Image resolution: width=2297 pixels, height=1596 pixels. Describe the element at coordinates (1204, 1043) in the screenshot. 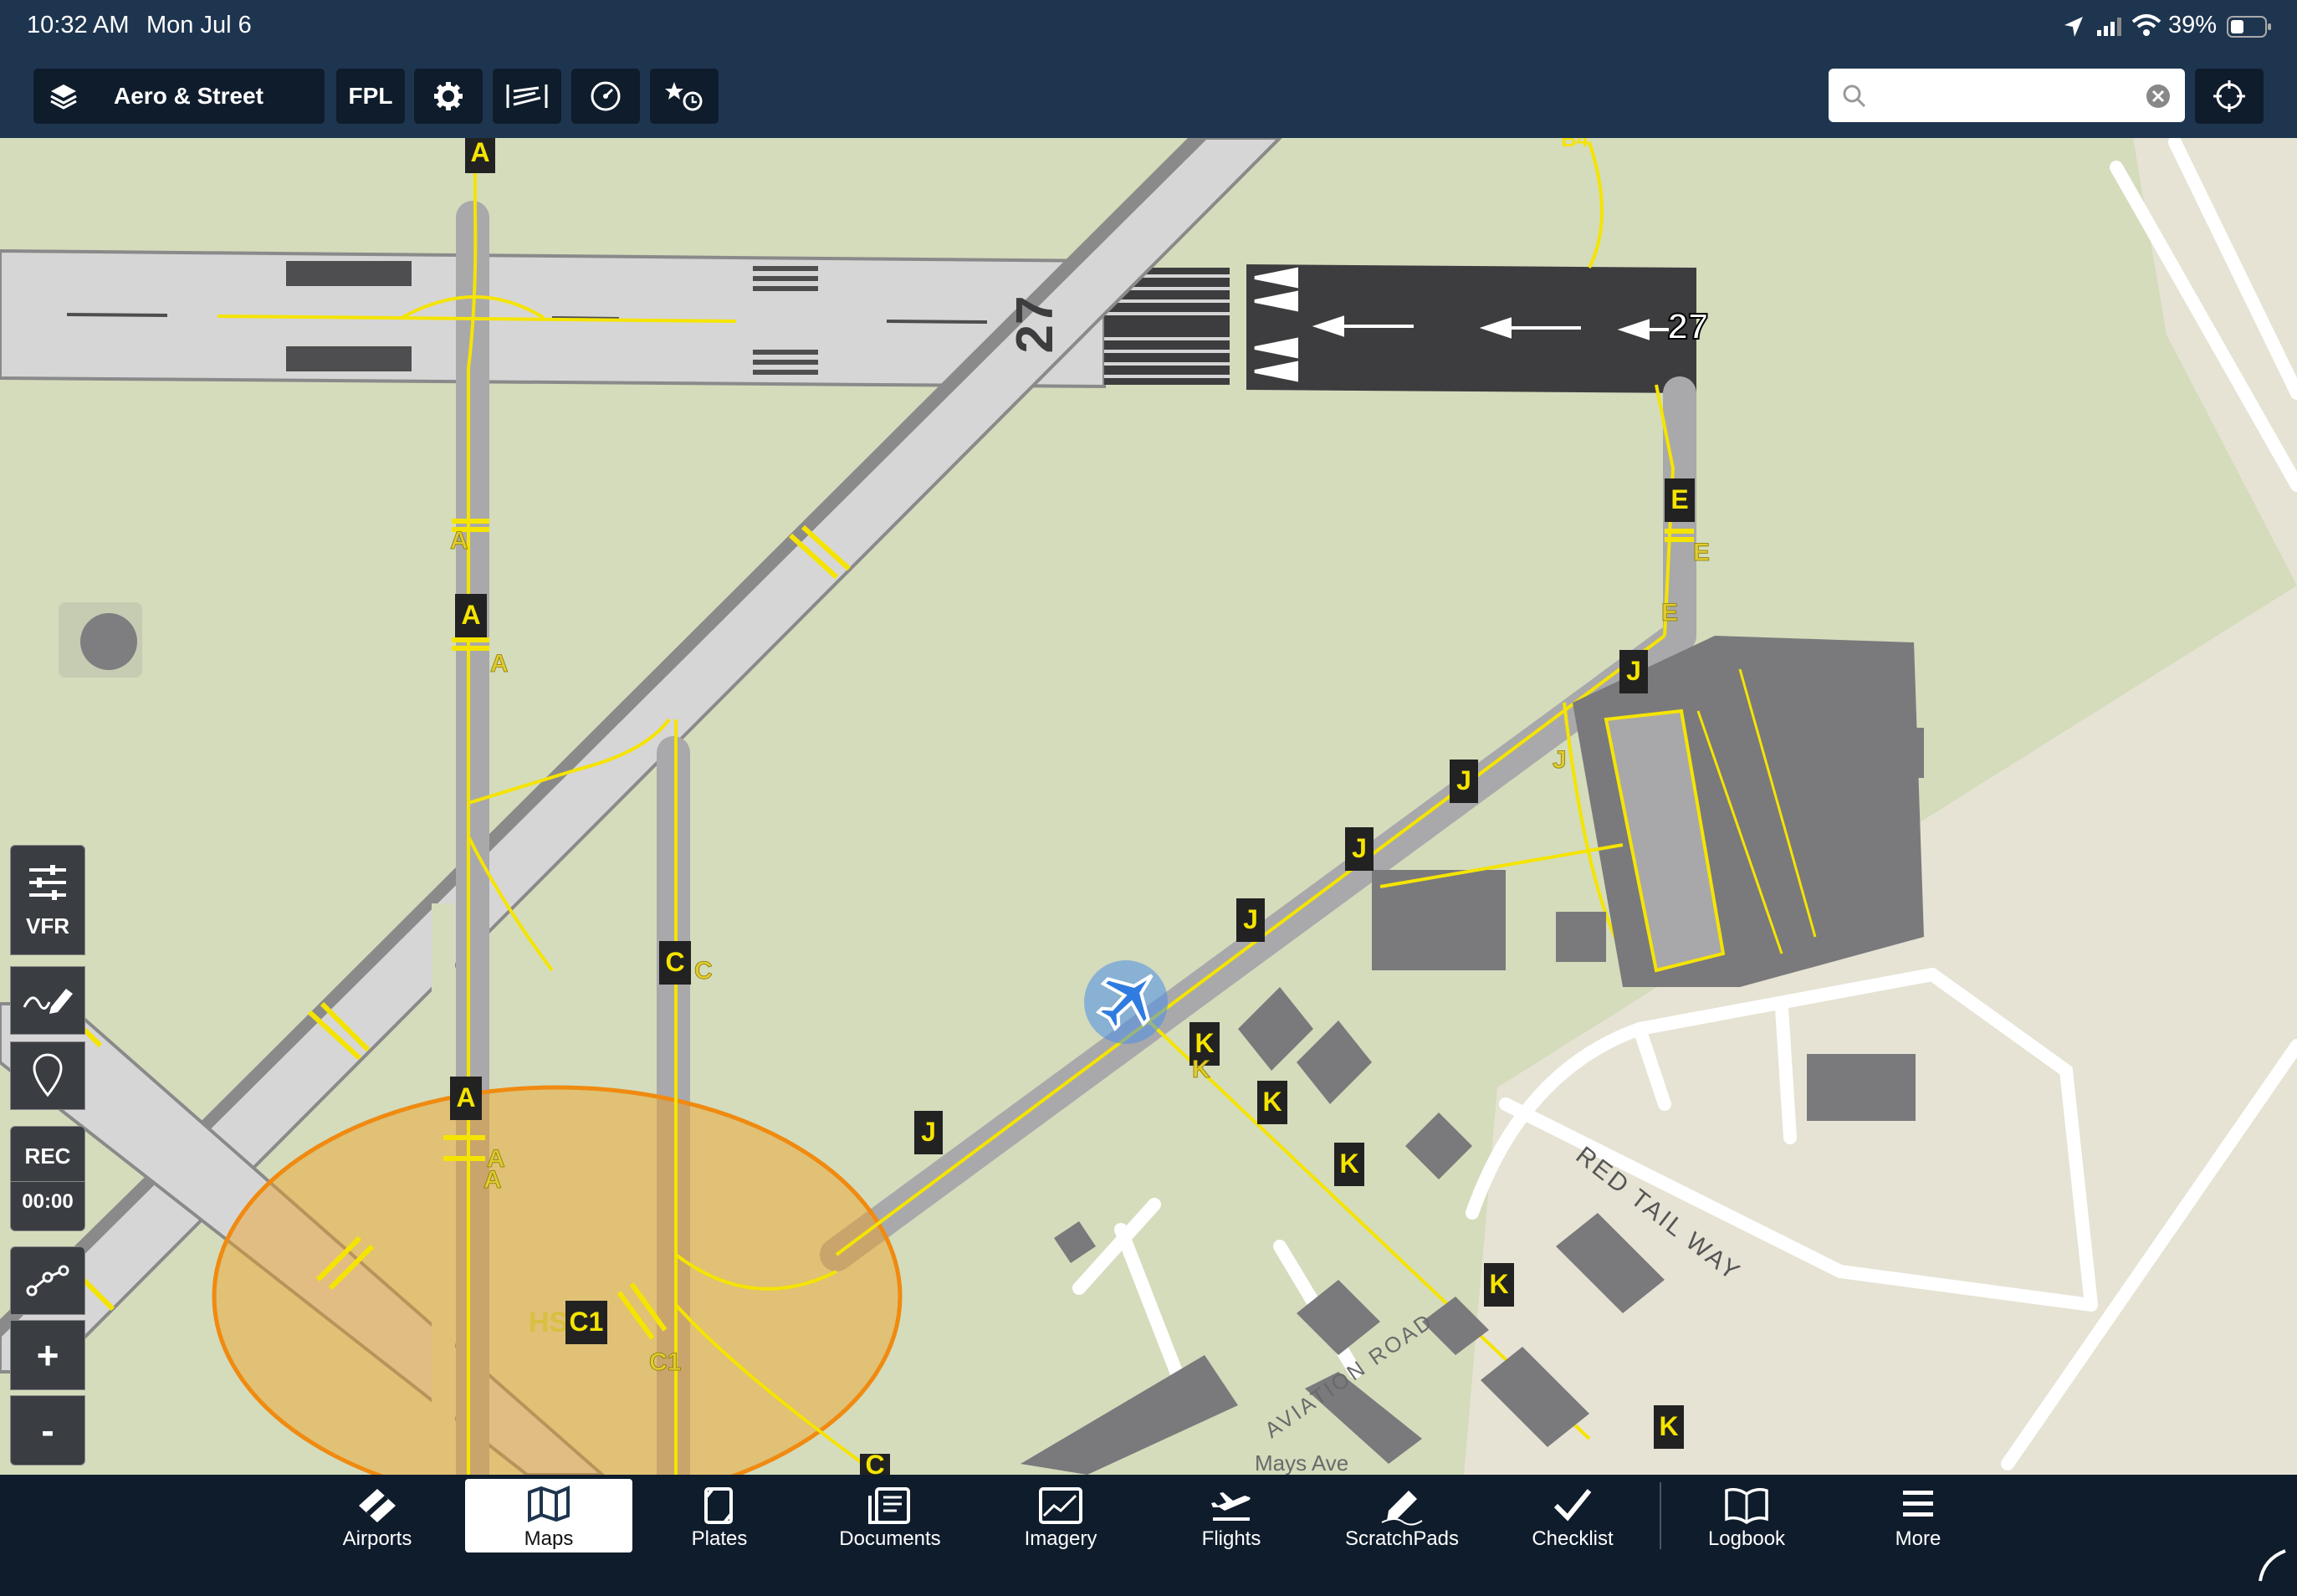

I see `sign-k-1: K` at that location.